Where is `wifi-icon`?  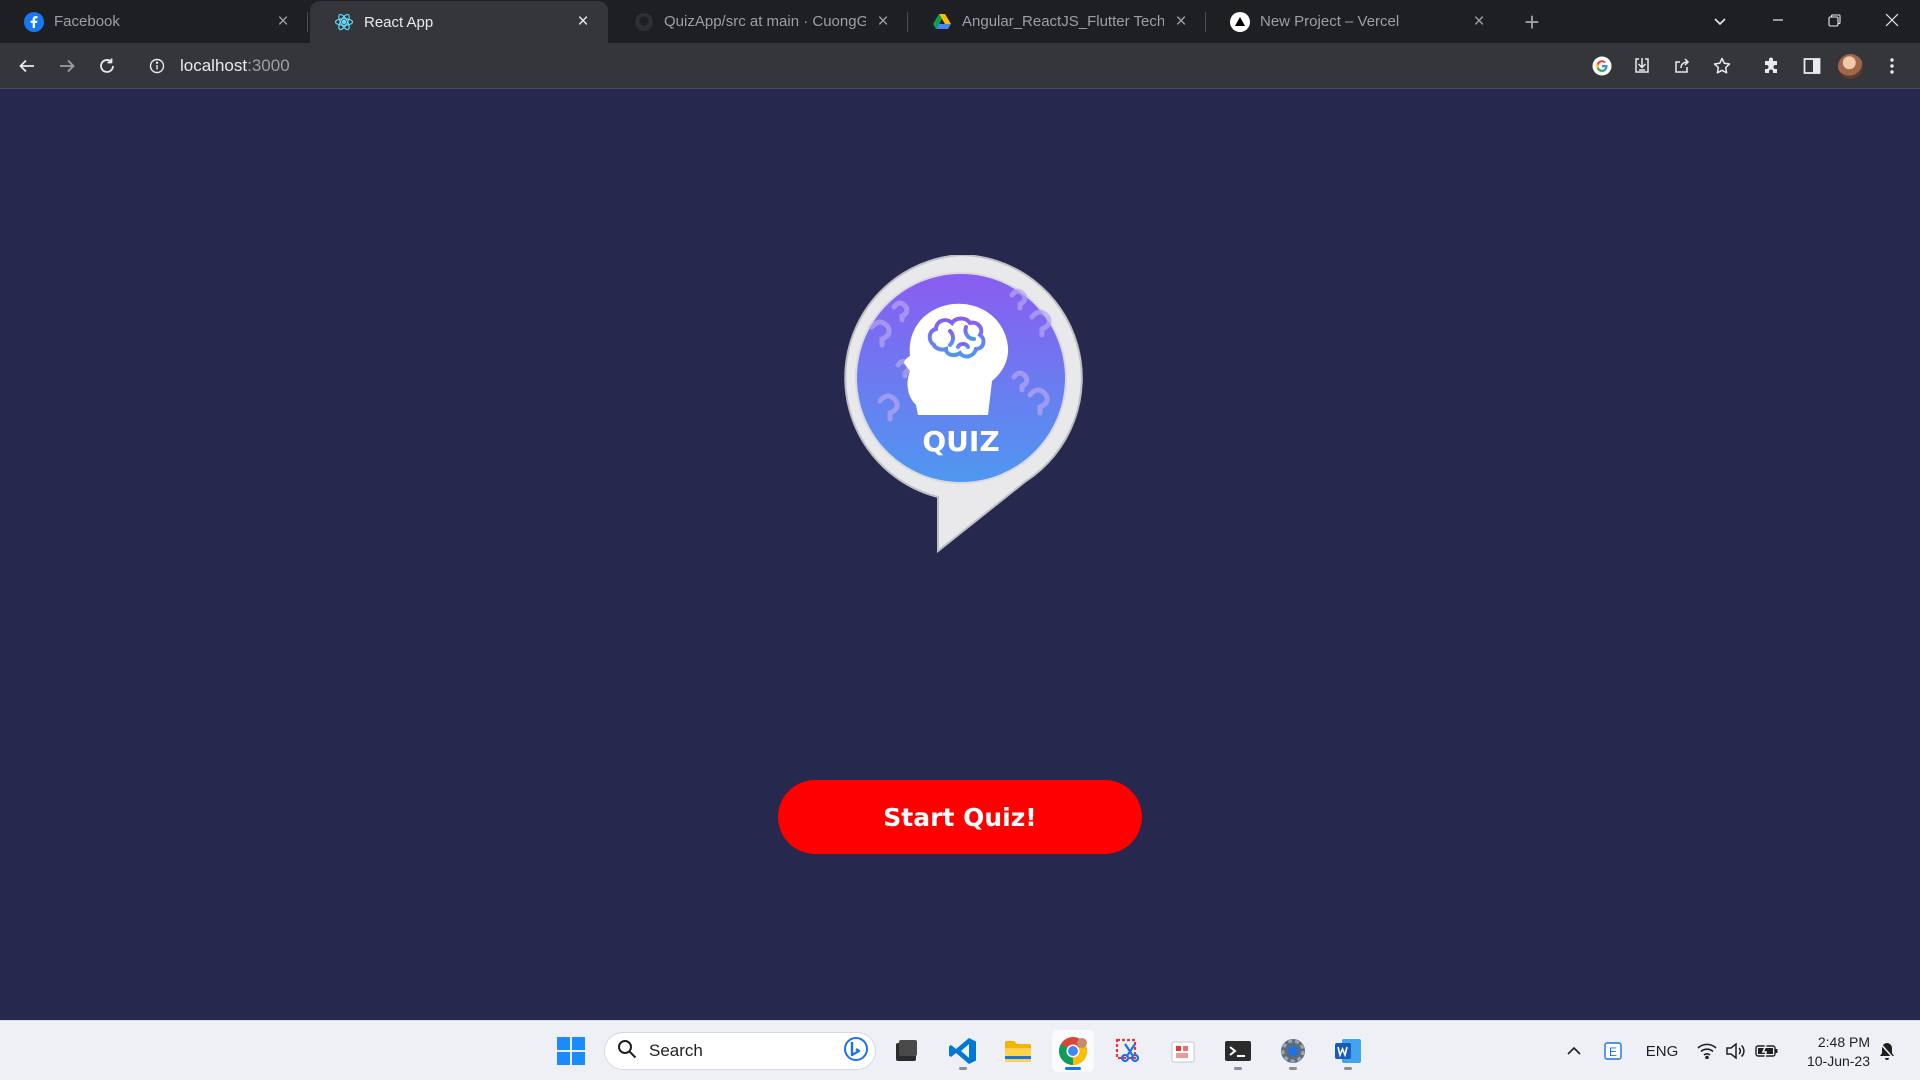 wifi-icon is located at coordinates (1707, 1051).